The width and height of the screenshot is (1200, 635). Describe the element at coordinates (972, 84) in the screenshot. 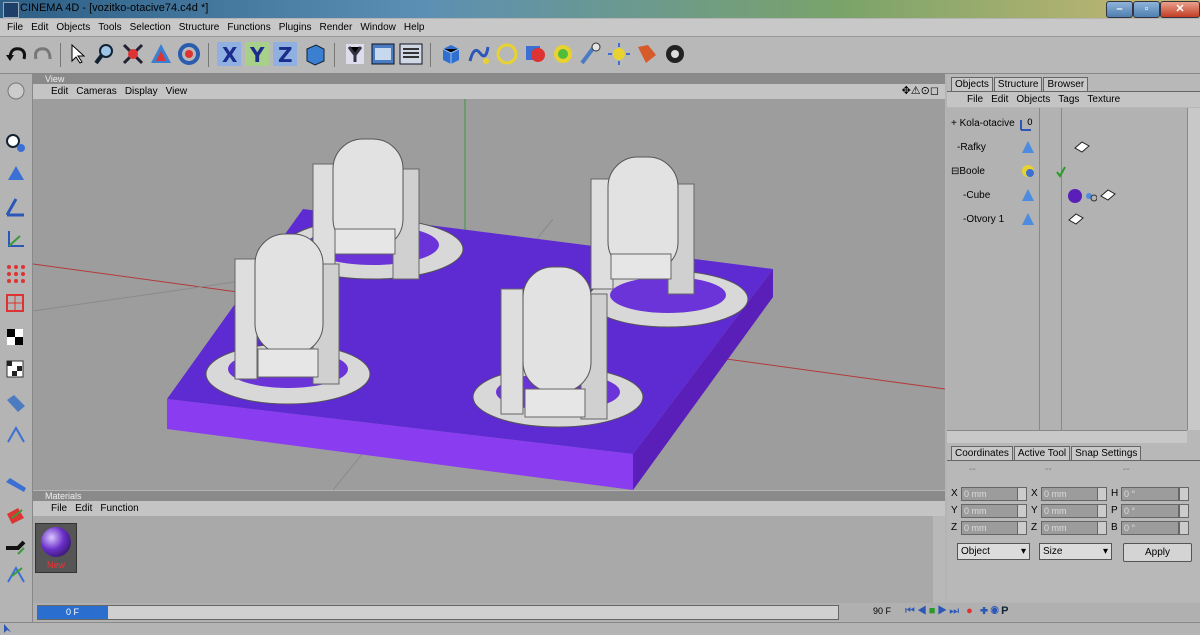

I see `tab-objects: Objects` at that location.